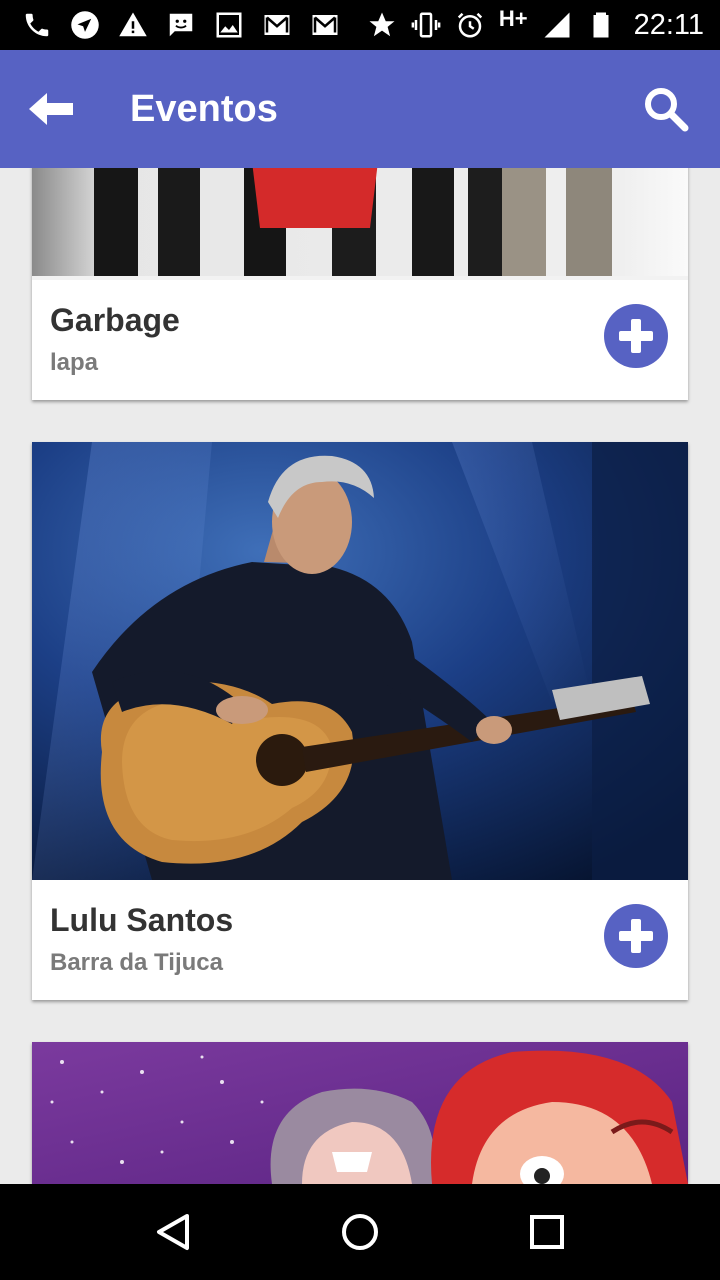 This screenshot has height=1280, width=720. I want to click on event-card, so click(360, 1113).